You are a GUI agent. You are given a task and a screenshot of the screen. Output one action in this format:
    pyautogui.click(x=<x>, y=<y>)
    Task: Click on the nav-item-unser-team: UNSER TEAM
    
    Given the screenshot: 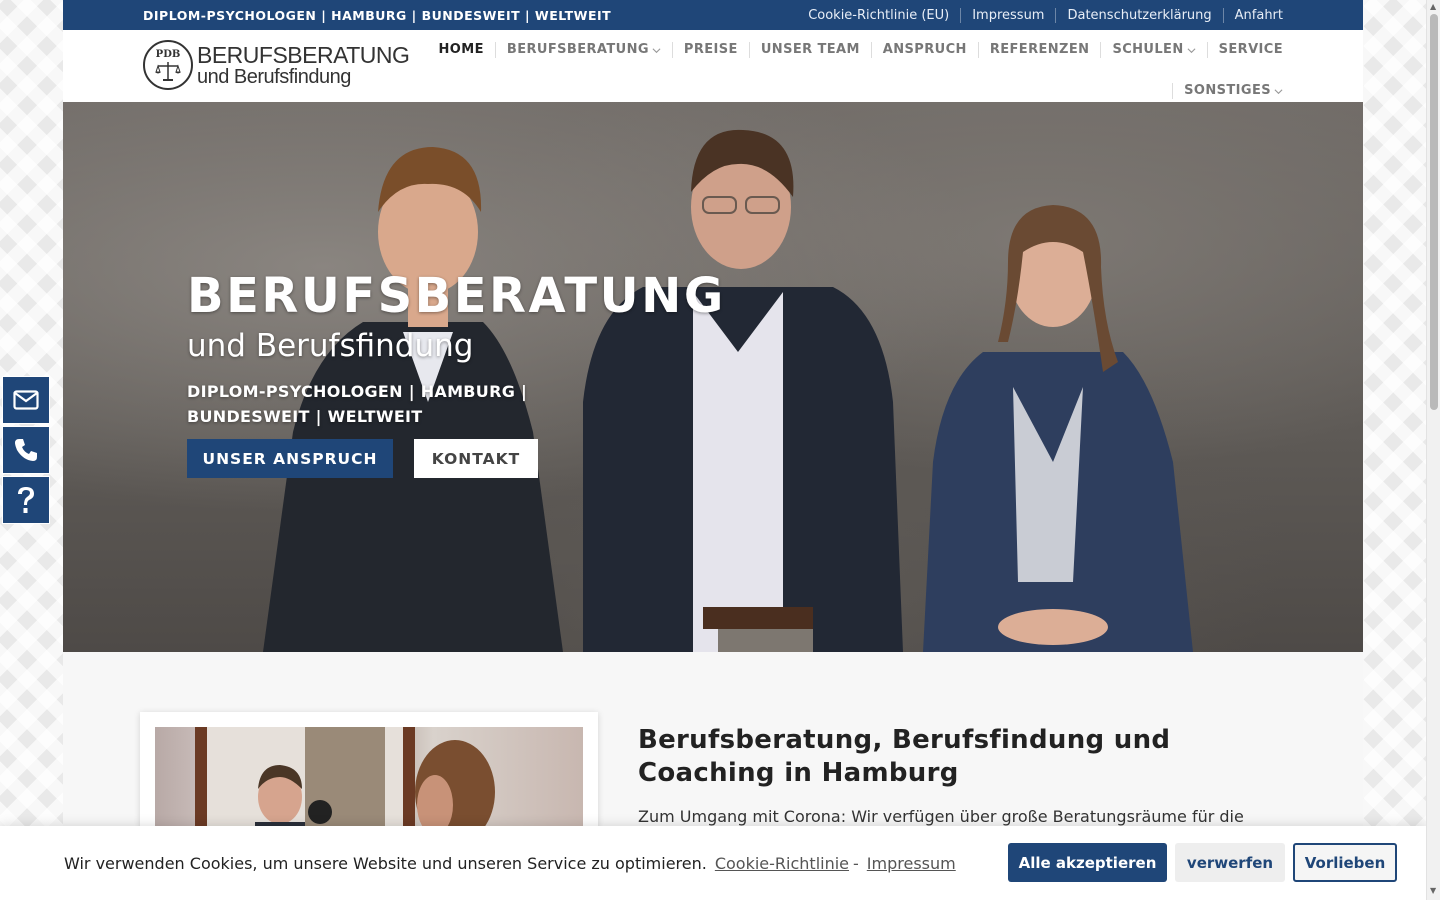 What is the action you would take?
    pyautogui.click(x=809, y=50)
    